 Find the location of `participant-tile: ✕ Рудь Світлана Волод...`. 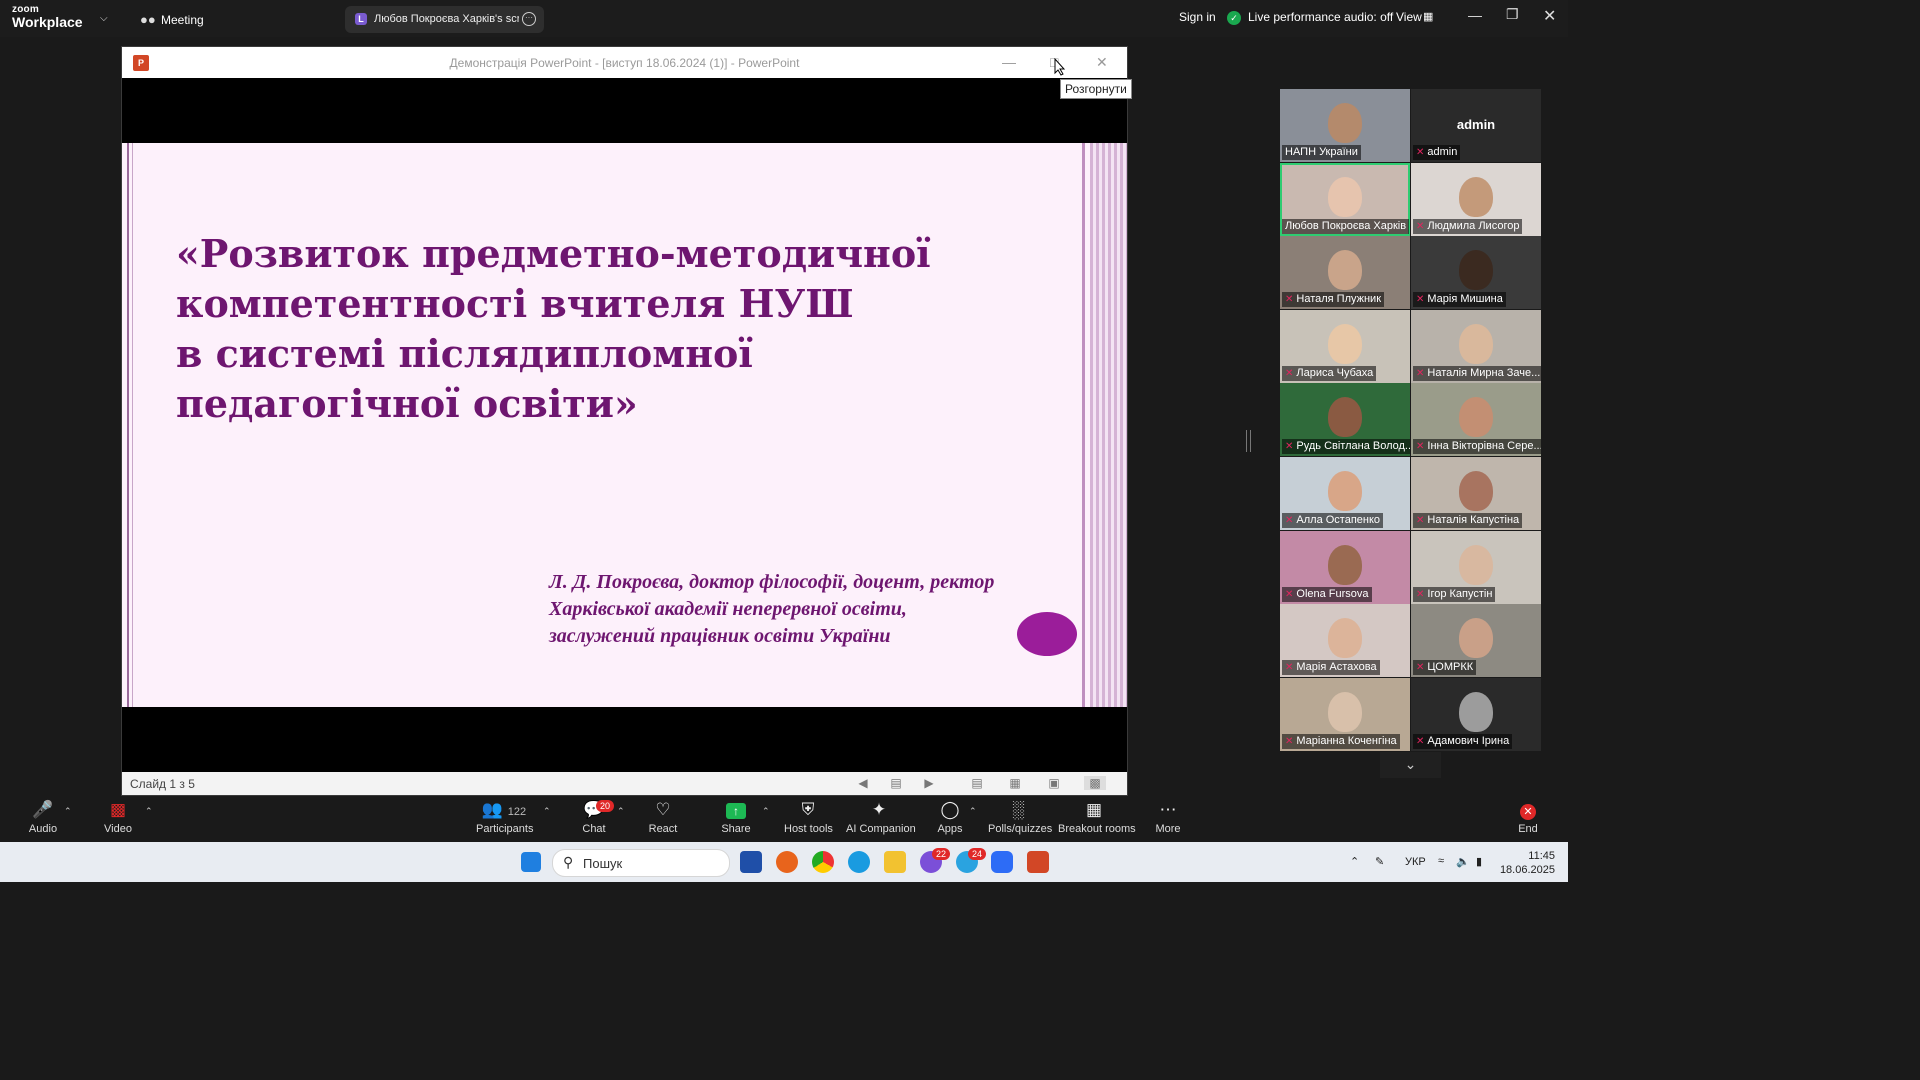

participant-tile: ✕ Рудь Світлана Волод... is located at coordinates (1345, 420).